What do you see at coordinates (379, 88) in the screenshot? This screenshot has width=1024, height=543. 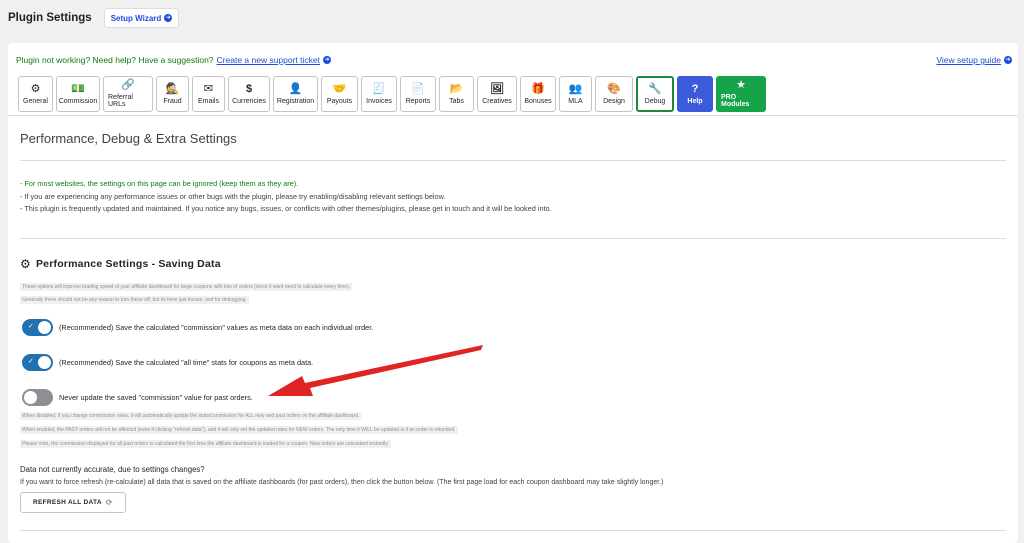 I see `invoice-icon: 🧾` at bounding box center [379, 88].